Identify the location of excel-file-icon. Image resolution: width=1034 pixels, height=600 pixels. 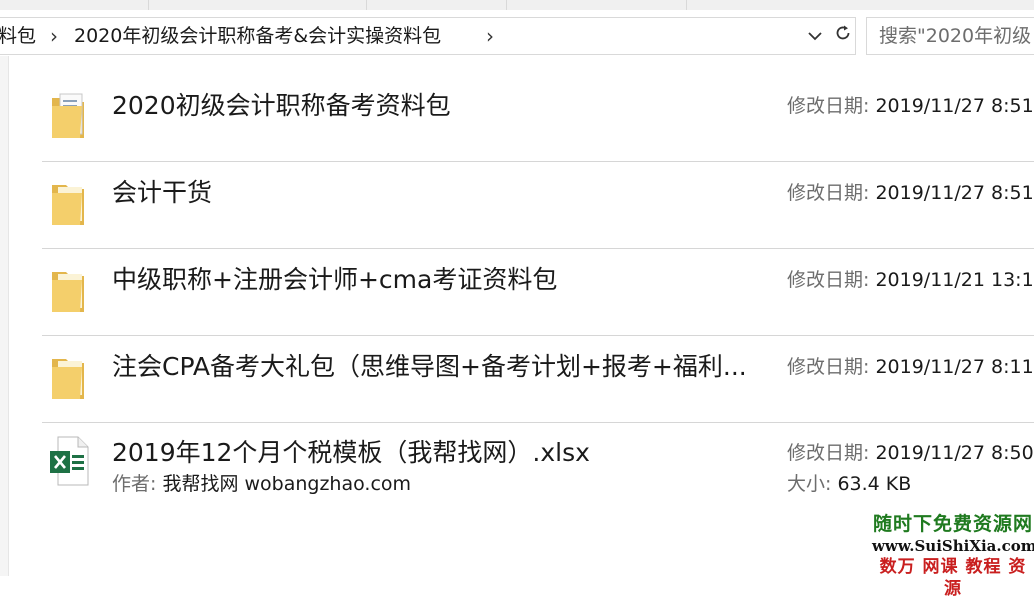
(70, 461).